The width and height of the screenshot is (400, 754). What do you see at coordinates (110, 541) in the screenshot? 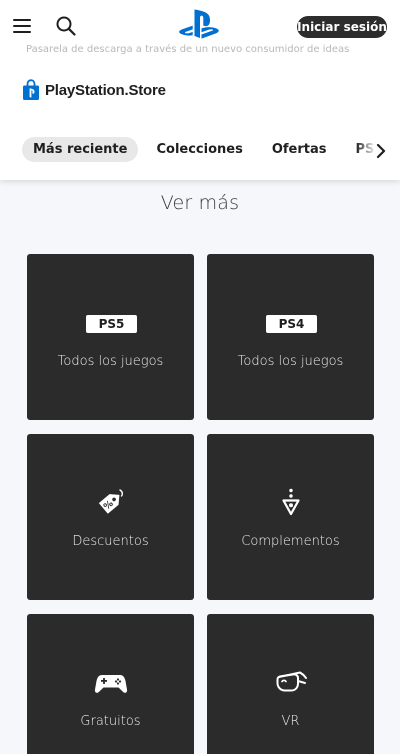
I see `tile-label: Descuentos` at bounding box center [110, 541].